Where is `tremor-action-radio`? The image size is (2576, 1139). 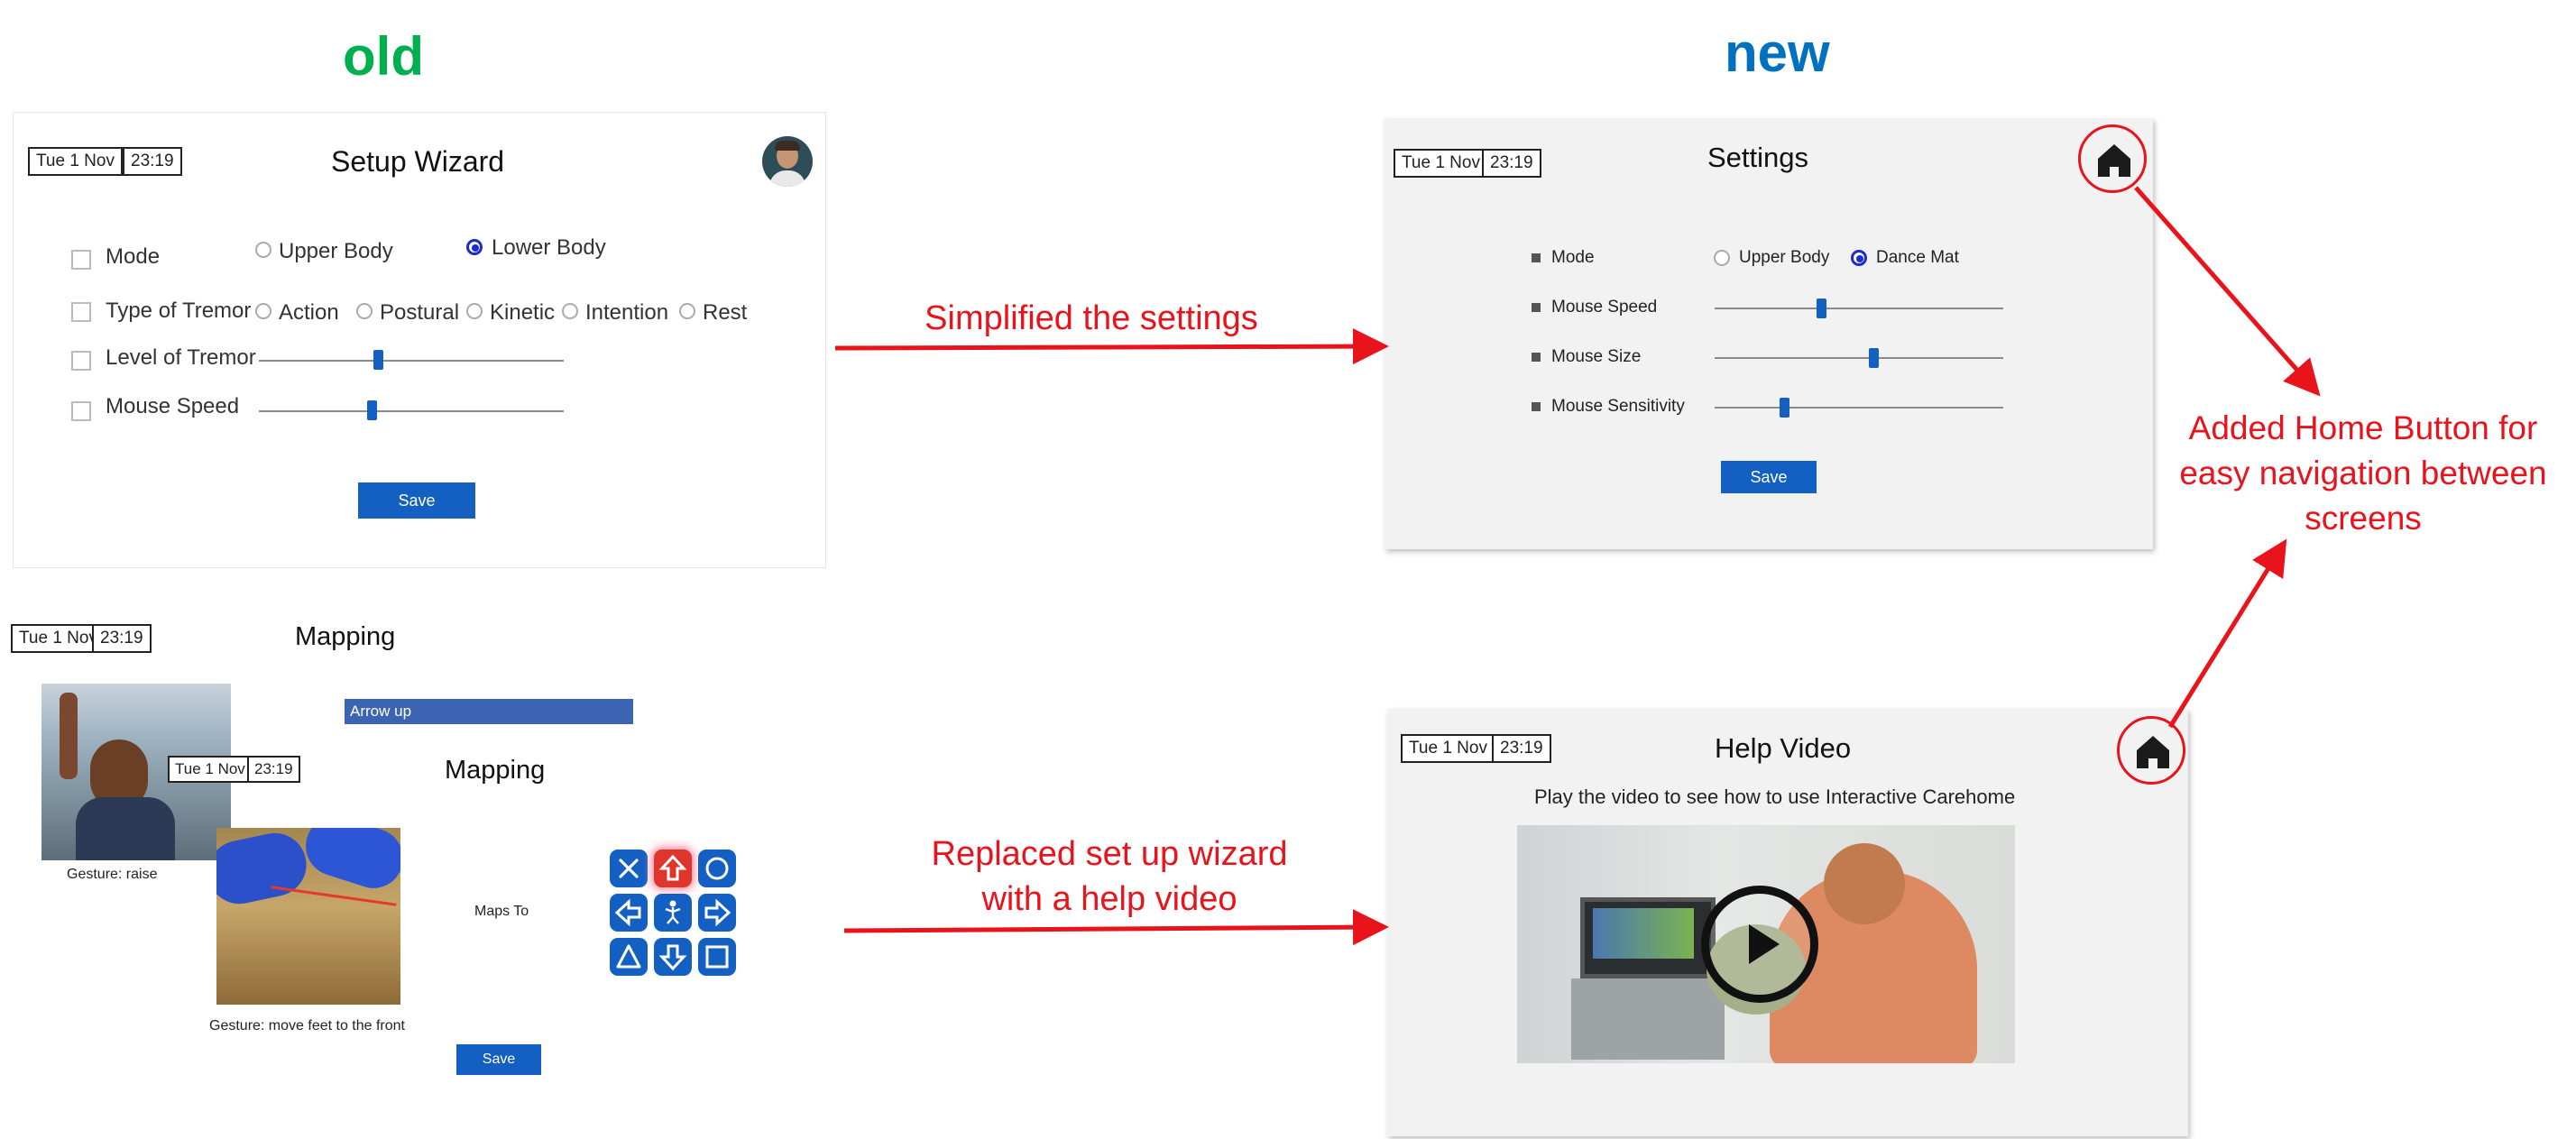 tremor-action-radio is located at coordinates (263, 311).